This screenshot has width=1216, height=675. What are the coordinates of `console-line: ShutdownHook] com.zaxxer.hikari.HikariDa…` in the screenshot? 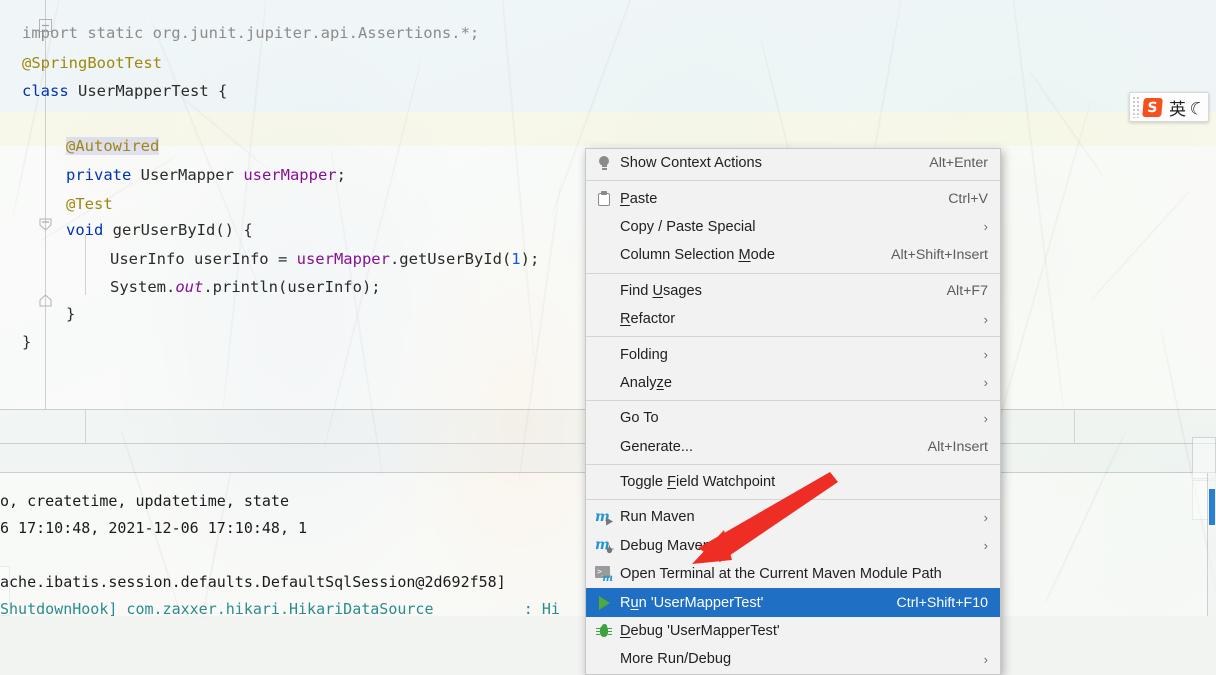 It's located at (280, 608).